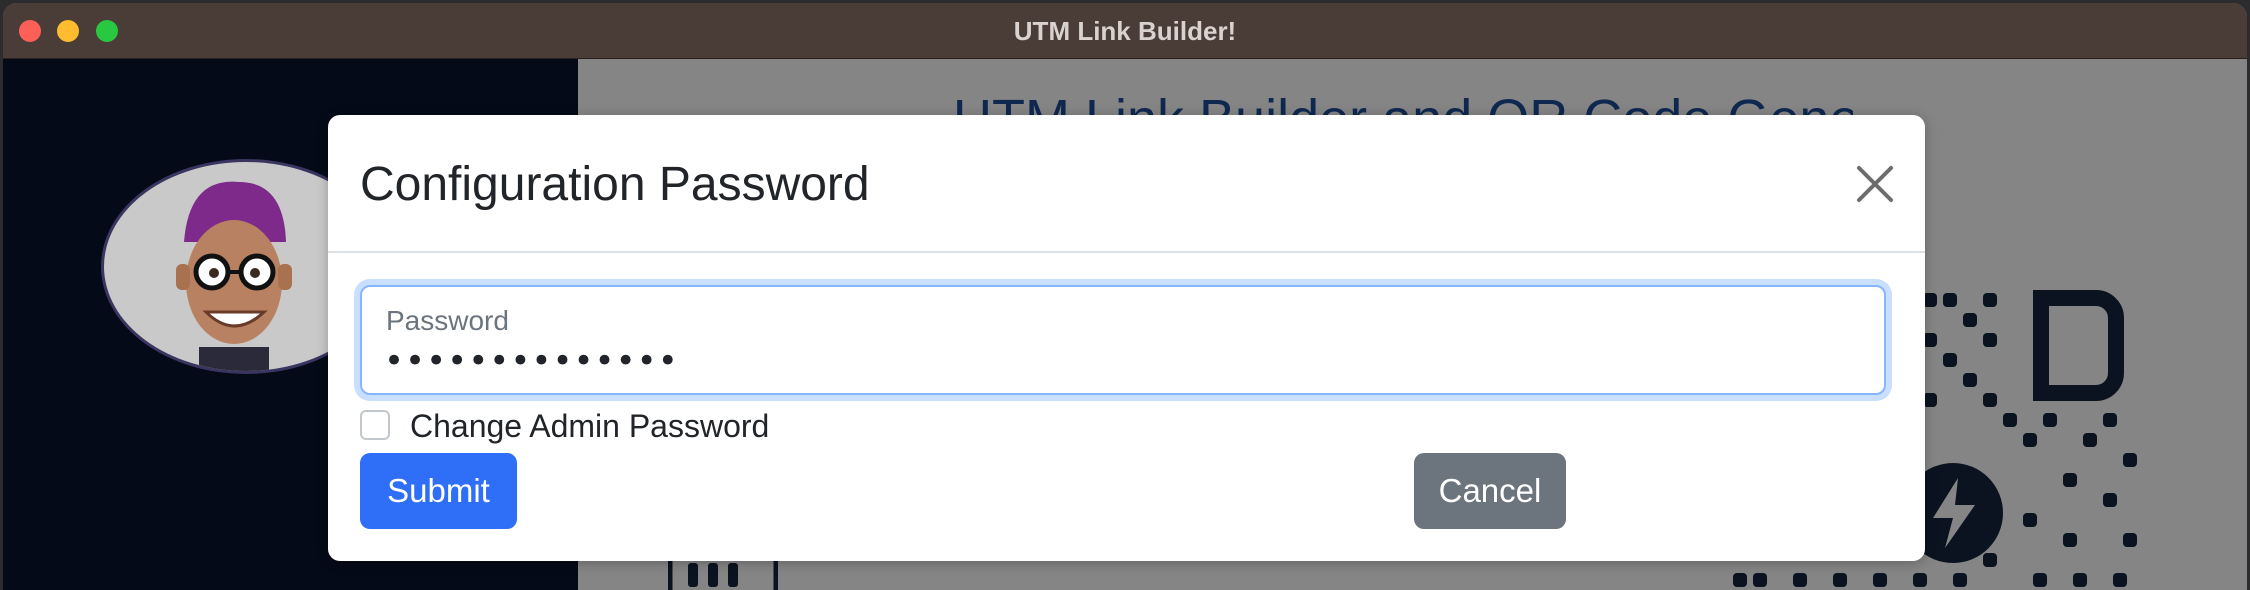 This screenshot has height=590, width=2250. Describe the element at coordinates (447, 320) in the screenshot. I see `password-label: Password` at that location.